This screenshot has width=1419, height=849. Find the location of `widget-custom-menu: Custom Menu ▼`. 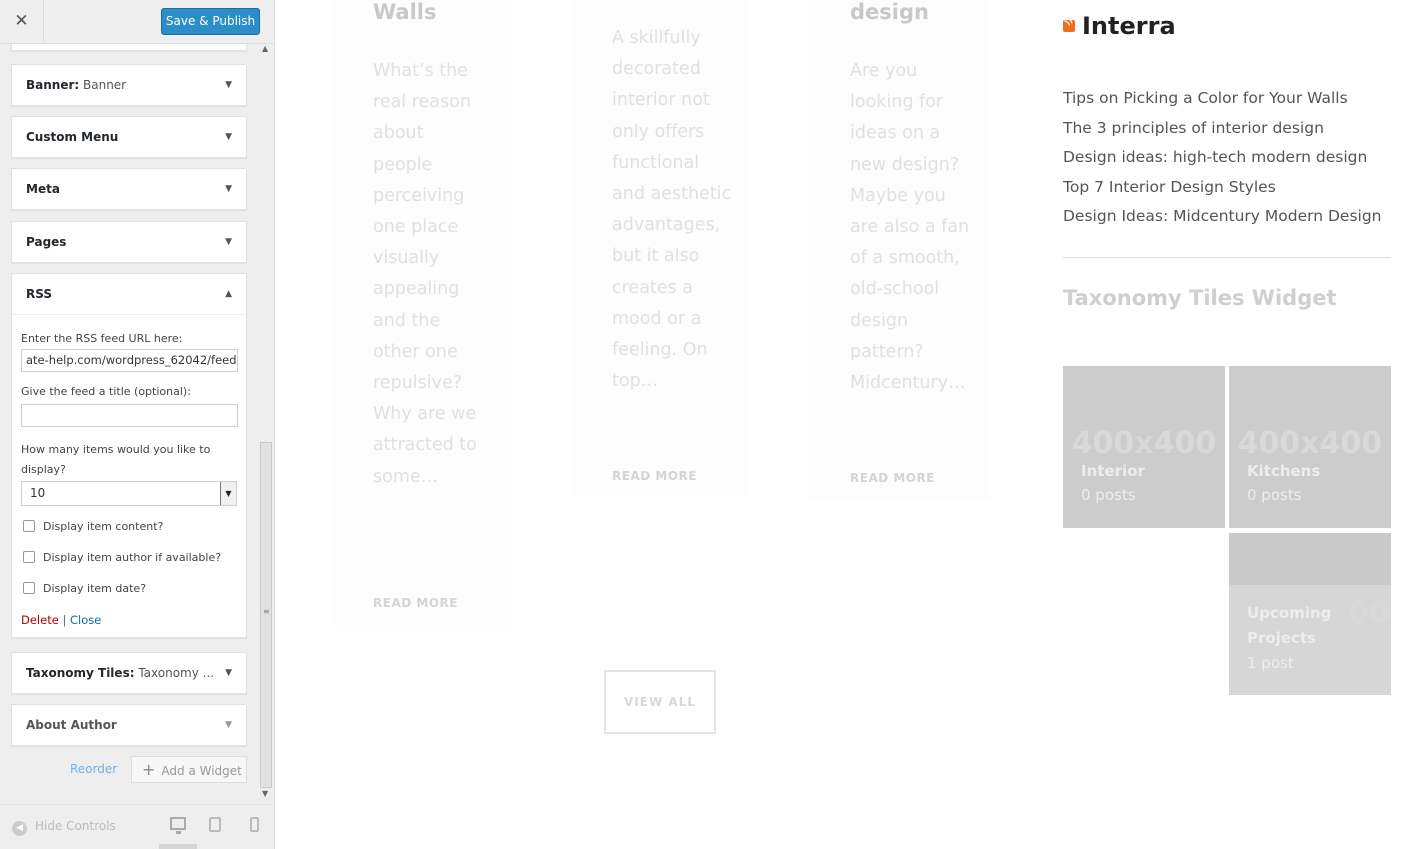

widget-custom-menu: Custom Menu ▼ is located at coordinates (129, 137).